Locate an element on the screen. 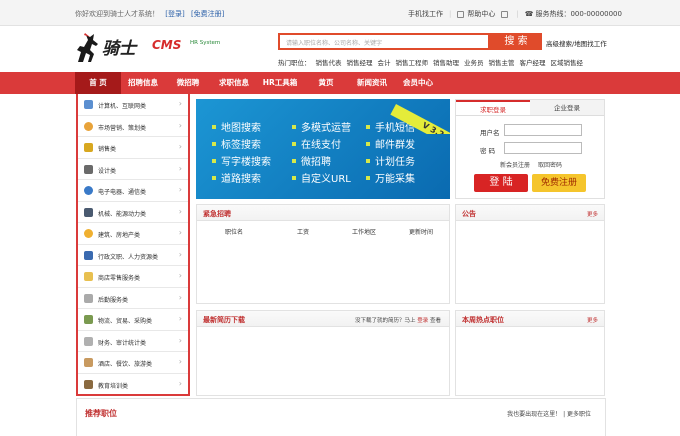 The image size is (680, 436). category-label: 设计类 is located at coordinates (107, 171).